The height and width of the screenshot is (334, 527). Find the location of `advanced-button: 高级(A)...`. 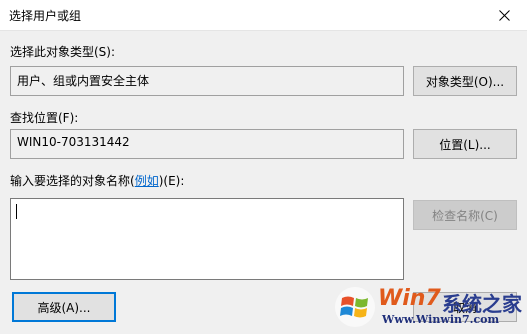

advanced-button: 高级(A)... is located at coordinates (64, 307).